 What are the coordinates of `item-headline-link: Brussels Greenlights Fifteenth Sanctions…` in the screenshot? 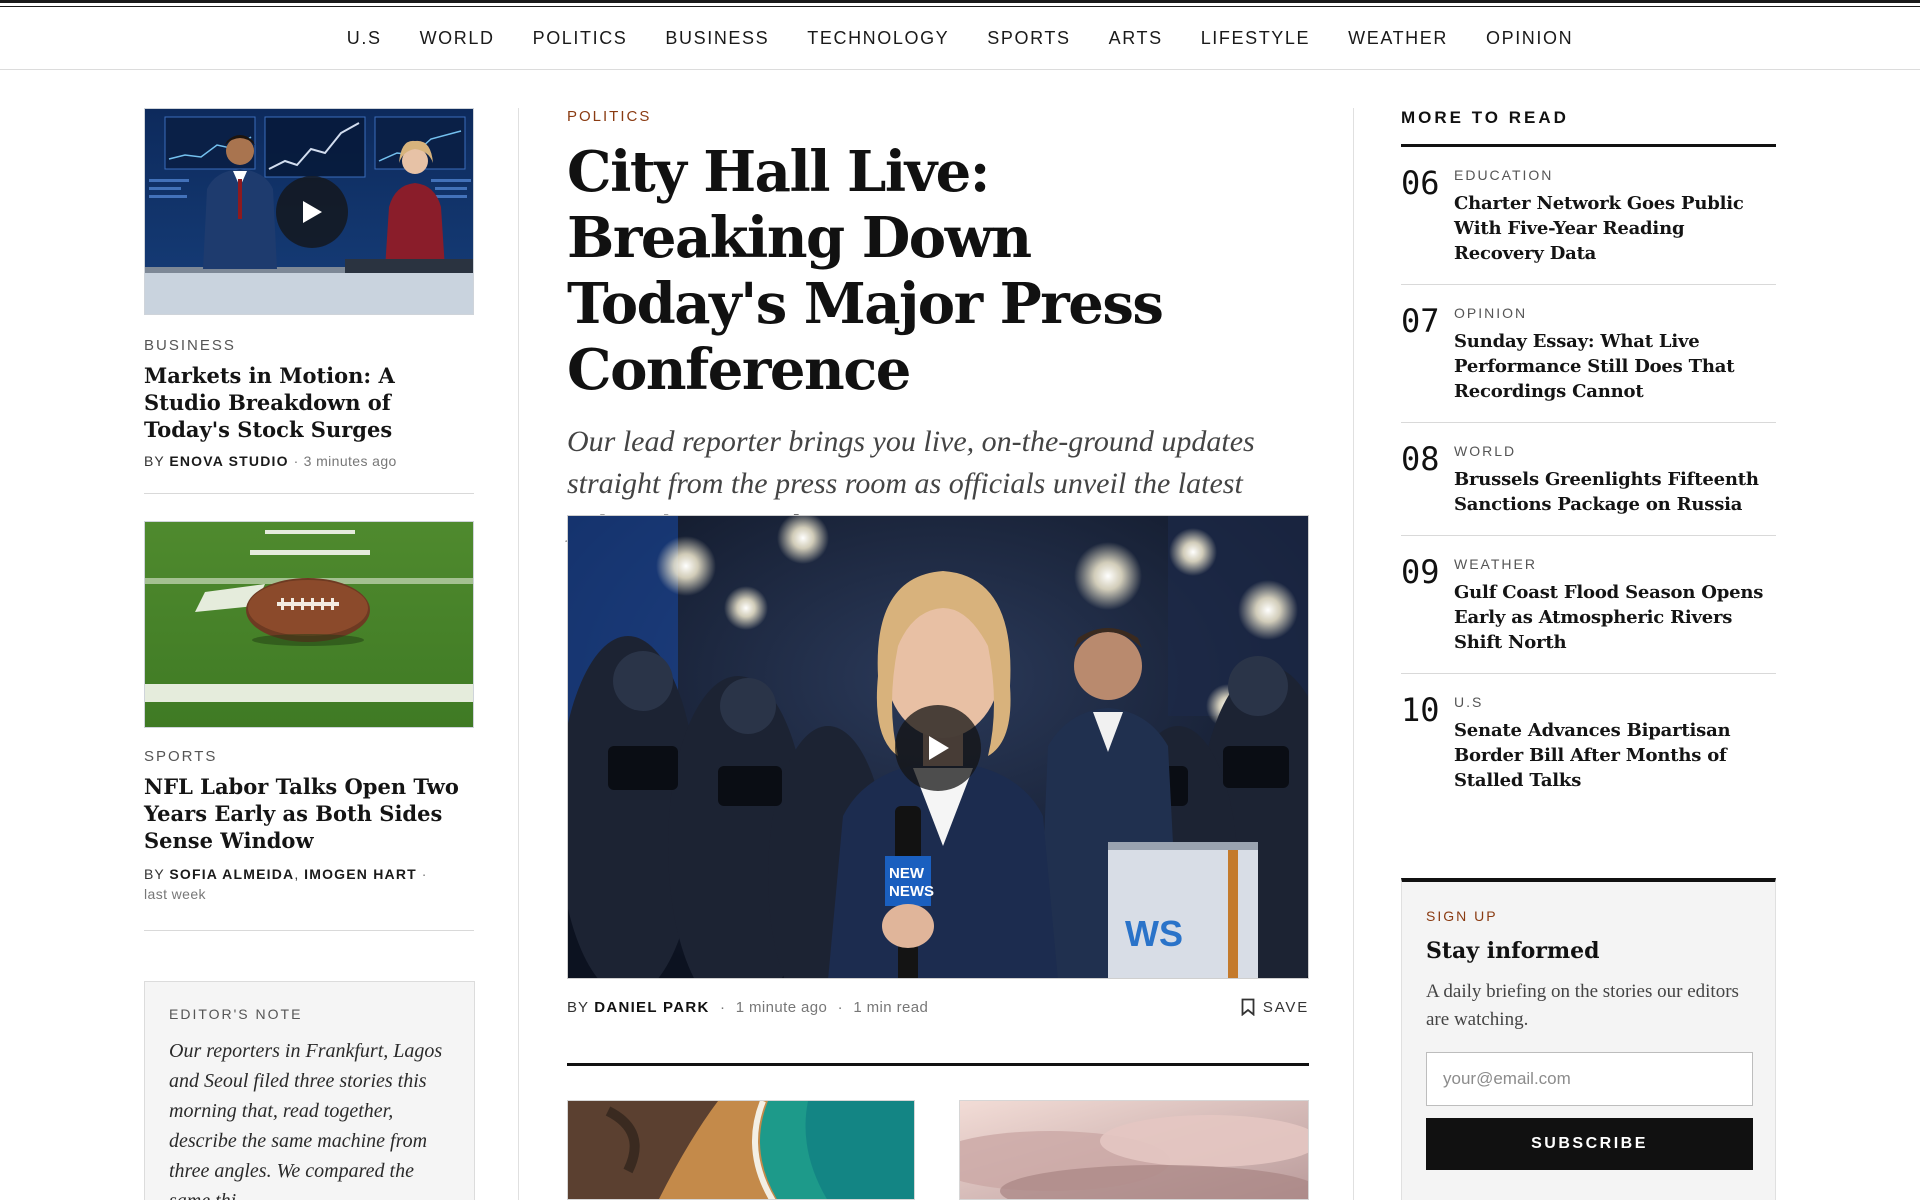 It's located at (1615, 492).